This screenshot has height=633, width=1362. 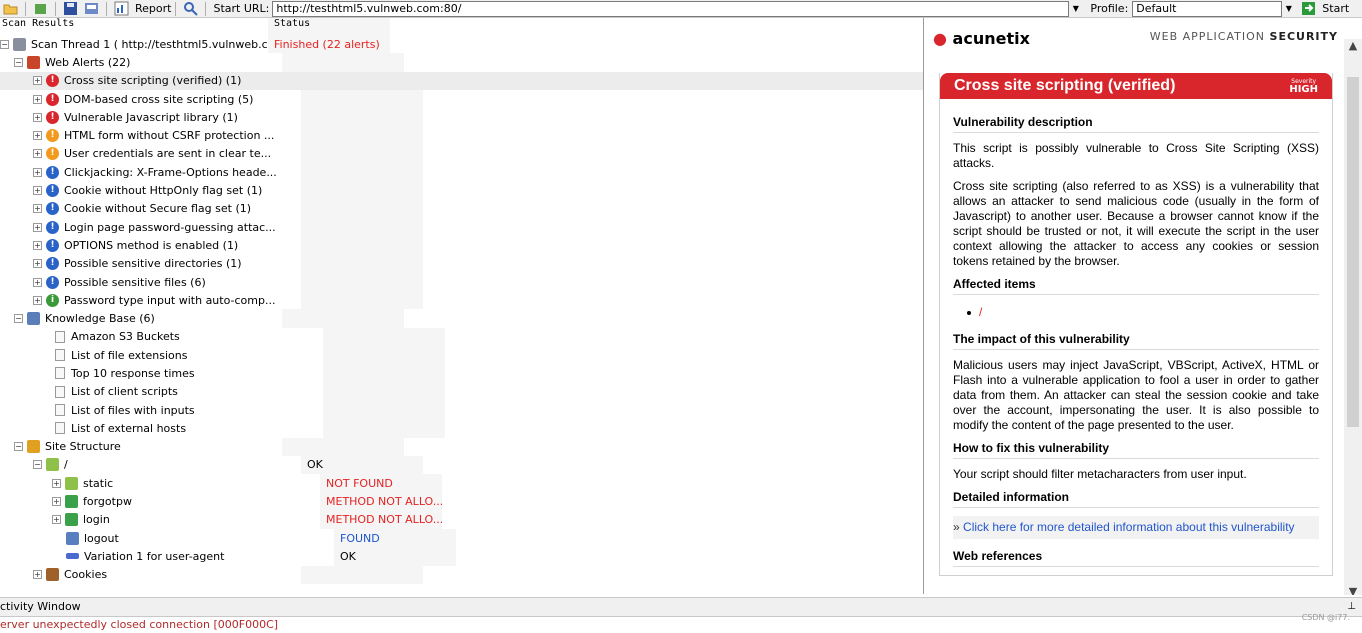 I want to click on house-icon, so click(x=33, y=447).